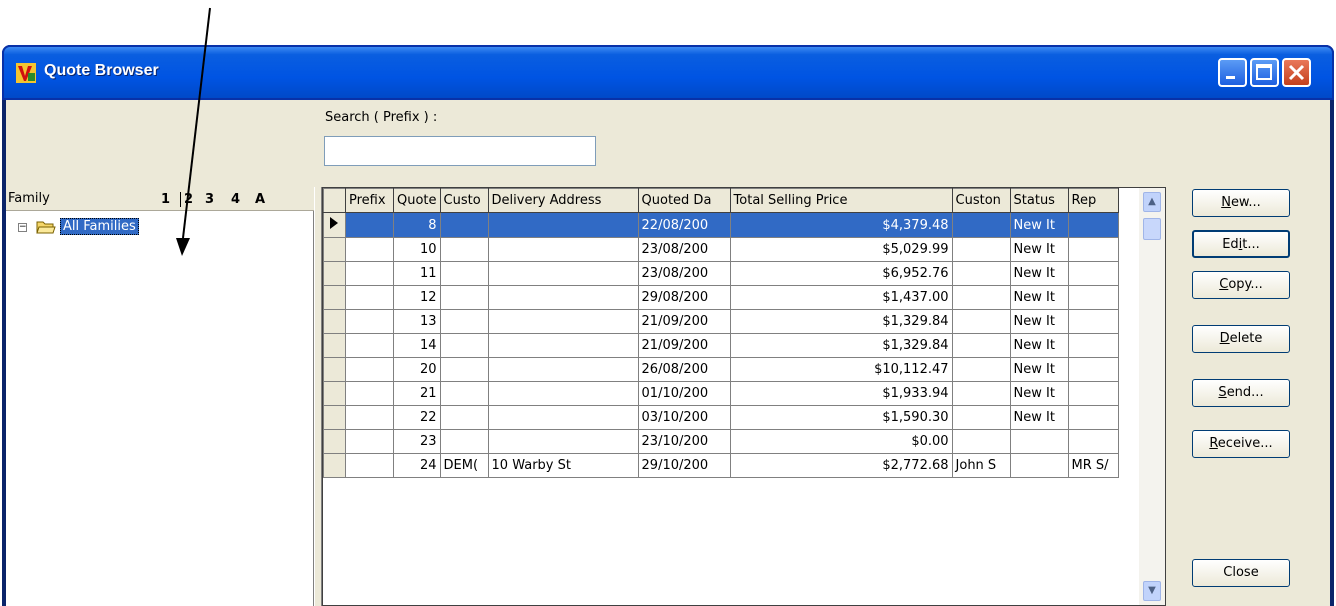  Describe the element at coordinates (165, 199) in the screenshot. I see `level-1-button: 1` at that location.